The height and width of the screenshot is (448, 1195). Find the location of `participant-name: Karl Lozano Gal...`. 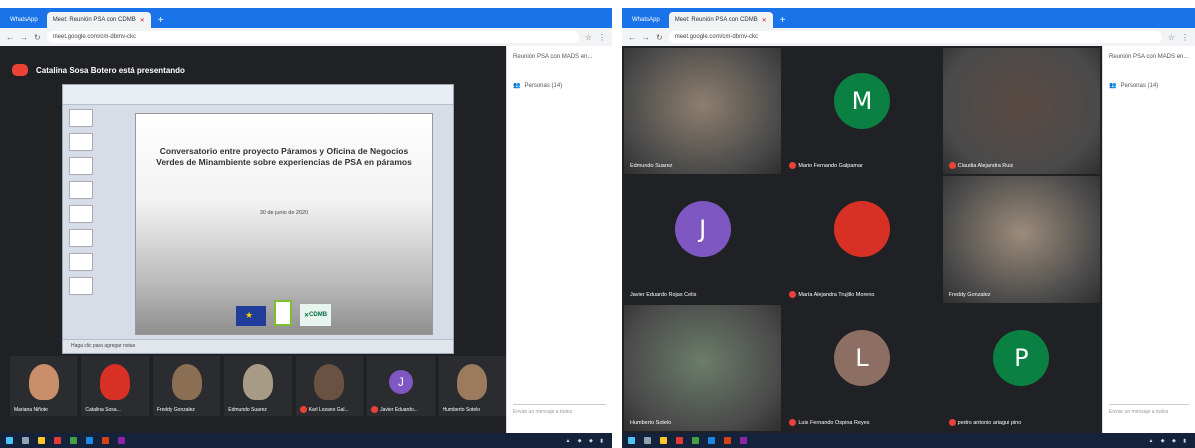

participant-name: Karl Lozano Gal... is located at coordinates (330, 409).